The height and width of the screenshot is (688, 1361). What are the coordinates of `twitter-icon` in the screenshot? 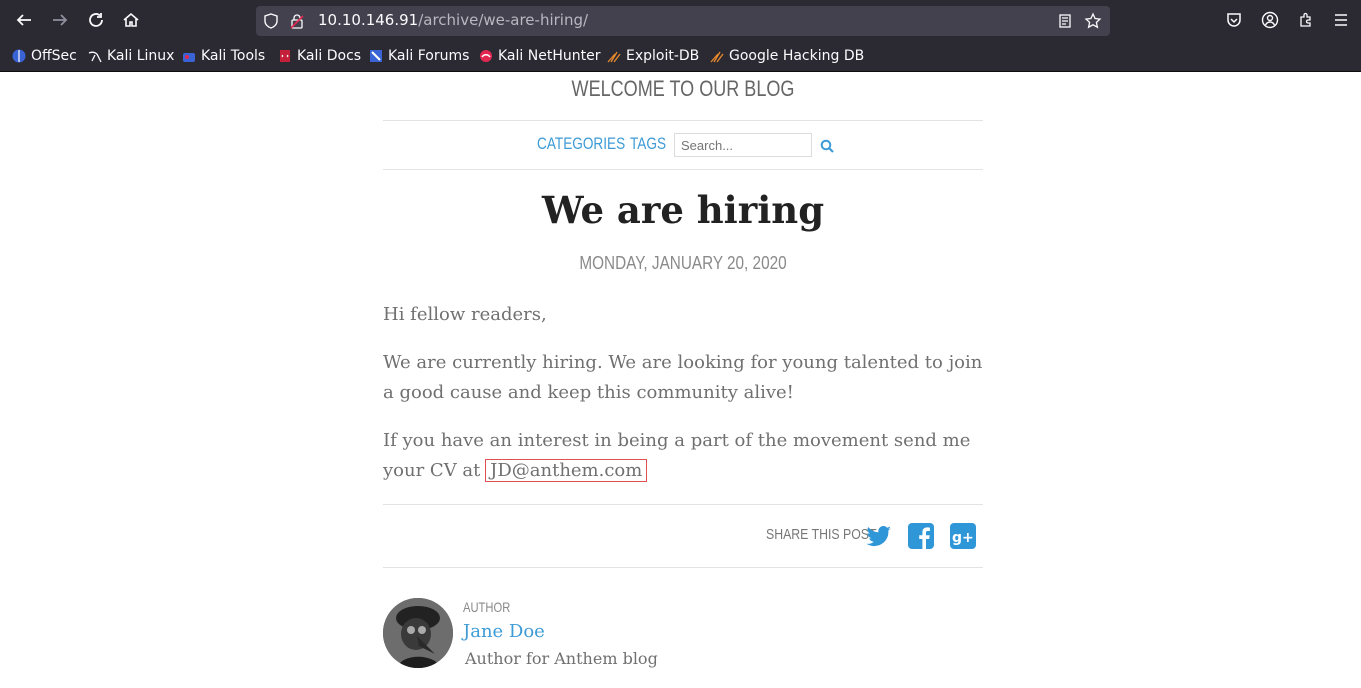 It's located at (879, 536).